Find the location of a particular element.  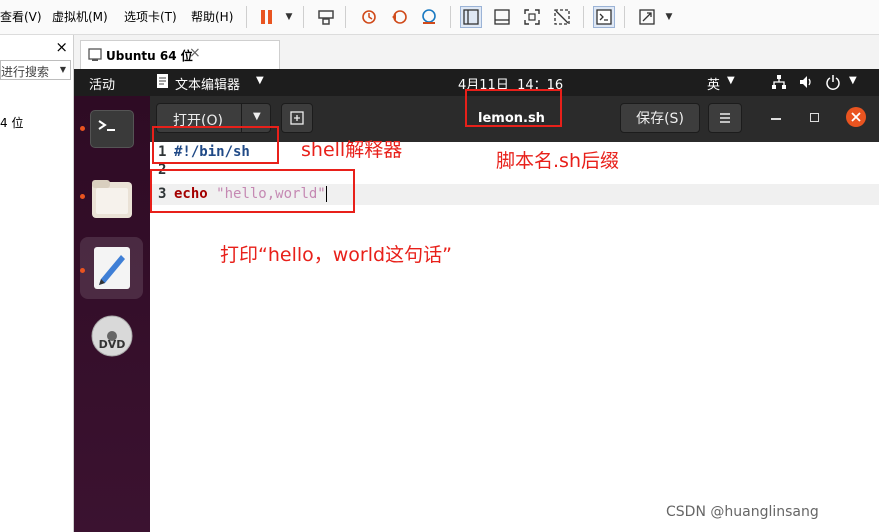

input-method: 英 is located at coordinates (713, 83).